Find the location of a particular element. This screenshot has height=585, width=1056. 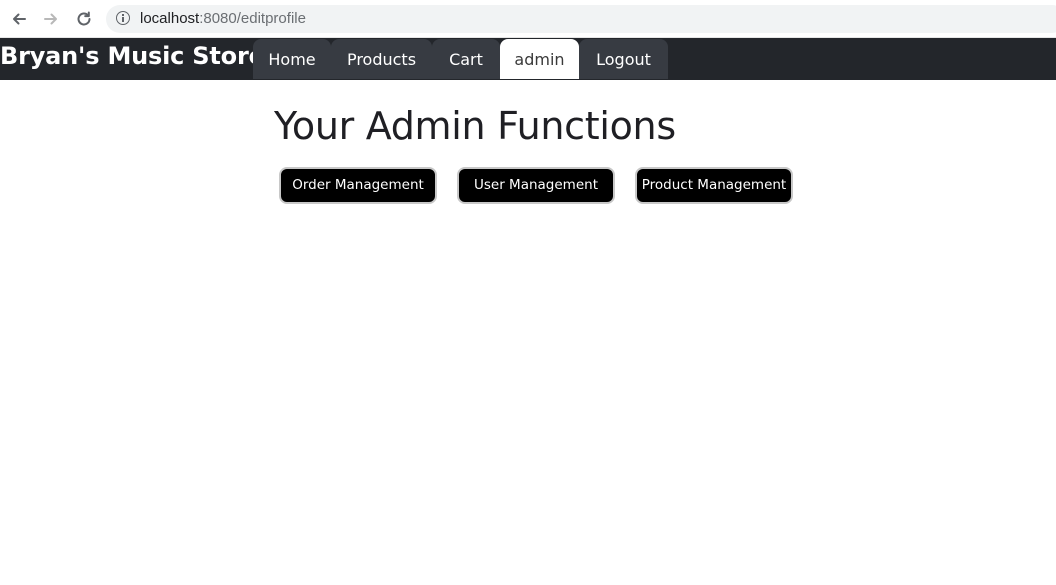

forward-arrow-icon is located at coordinates (51, 19).